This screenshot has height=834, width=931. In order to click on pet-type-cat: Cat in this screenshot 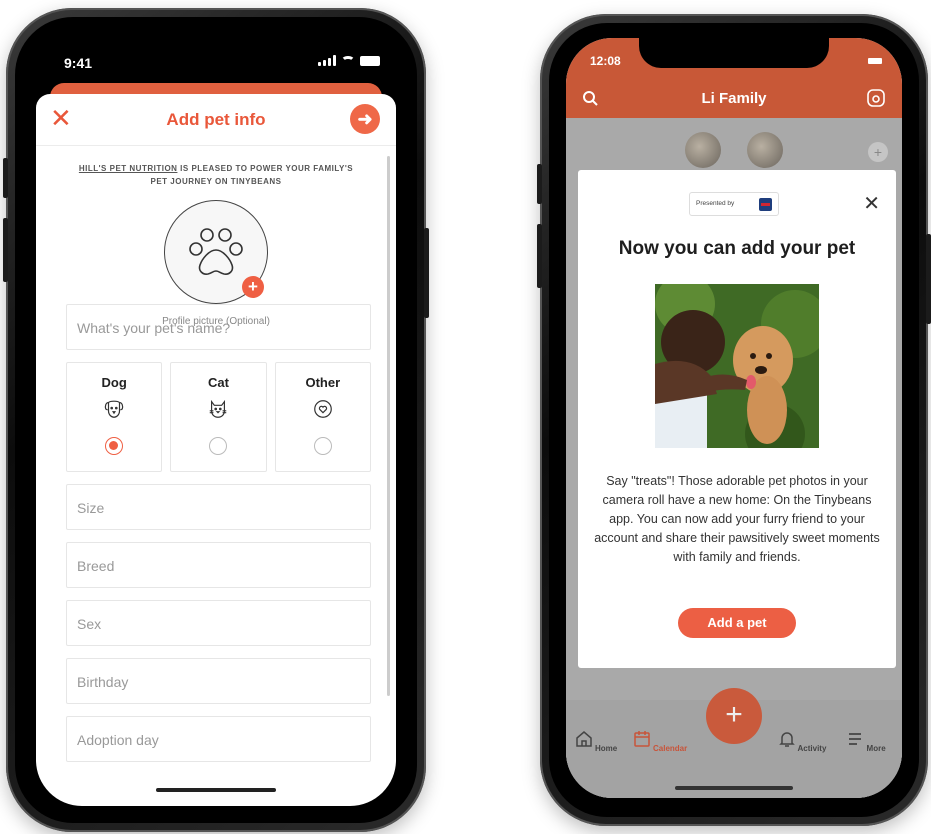, I will do `click(218, 417)`.